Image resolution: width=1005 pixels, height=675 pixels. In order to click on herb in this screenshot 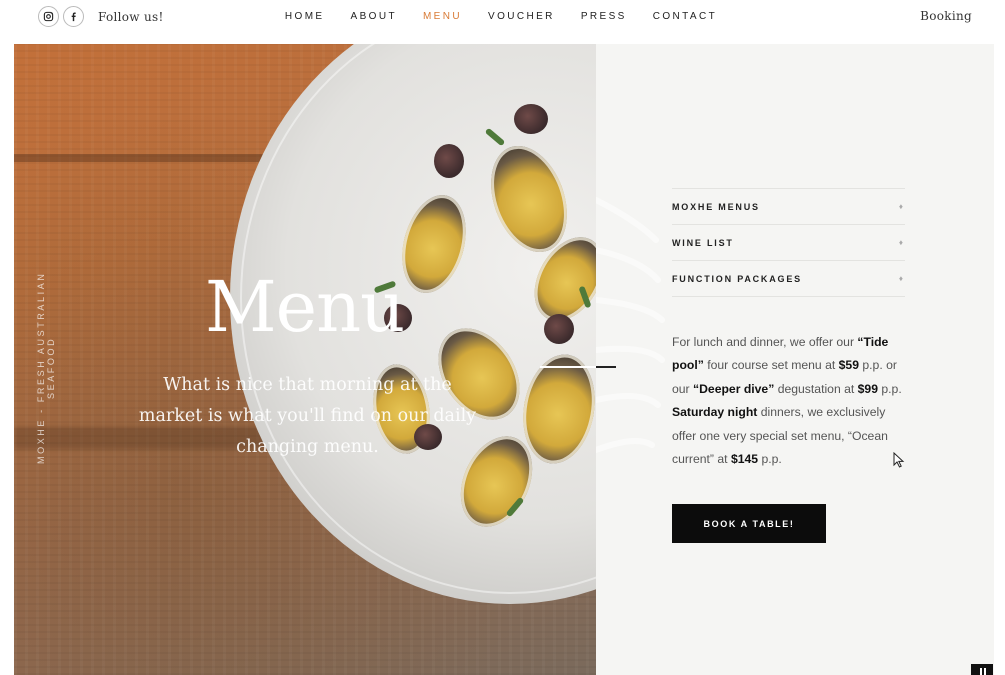, I will do `click(495, 137)`.